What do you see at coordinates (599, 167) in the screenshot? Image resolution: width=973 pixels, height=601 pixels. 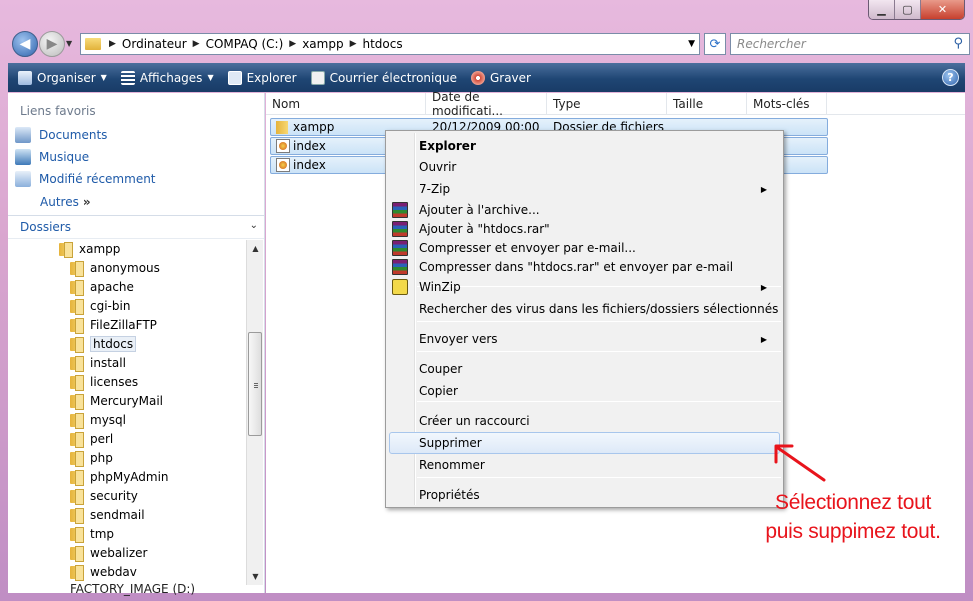 I see `menu-item-ouvrir: Ouvrir` at bounding box center [599, 167].